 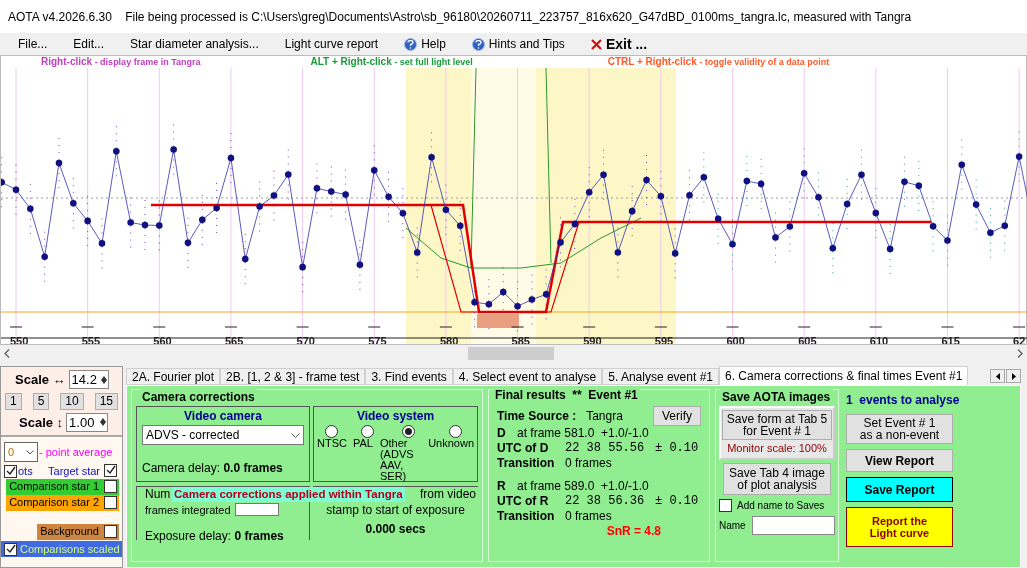 What do you see at coordinates (447, 494) in the screenshot?
I see `offset-label: from video` at bounding box center [447, 494].